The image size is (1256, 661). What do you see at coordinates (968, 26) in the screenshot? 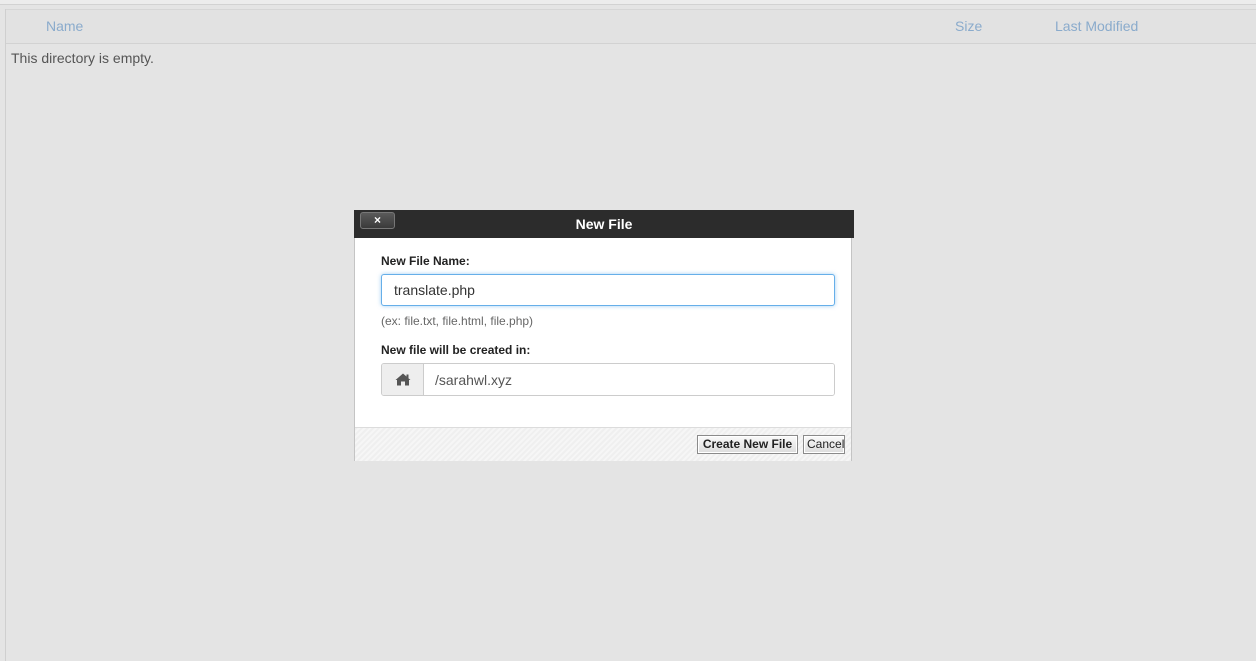
I see `column-header-size: Size` at bounding box center [968, 26].